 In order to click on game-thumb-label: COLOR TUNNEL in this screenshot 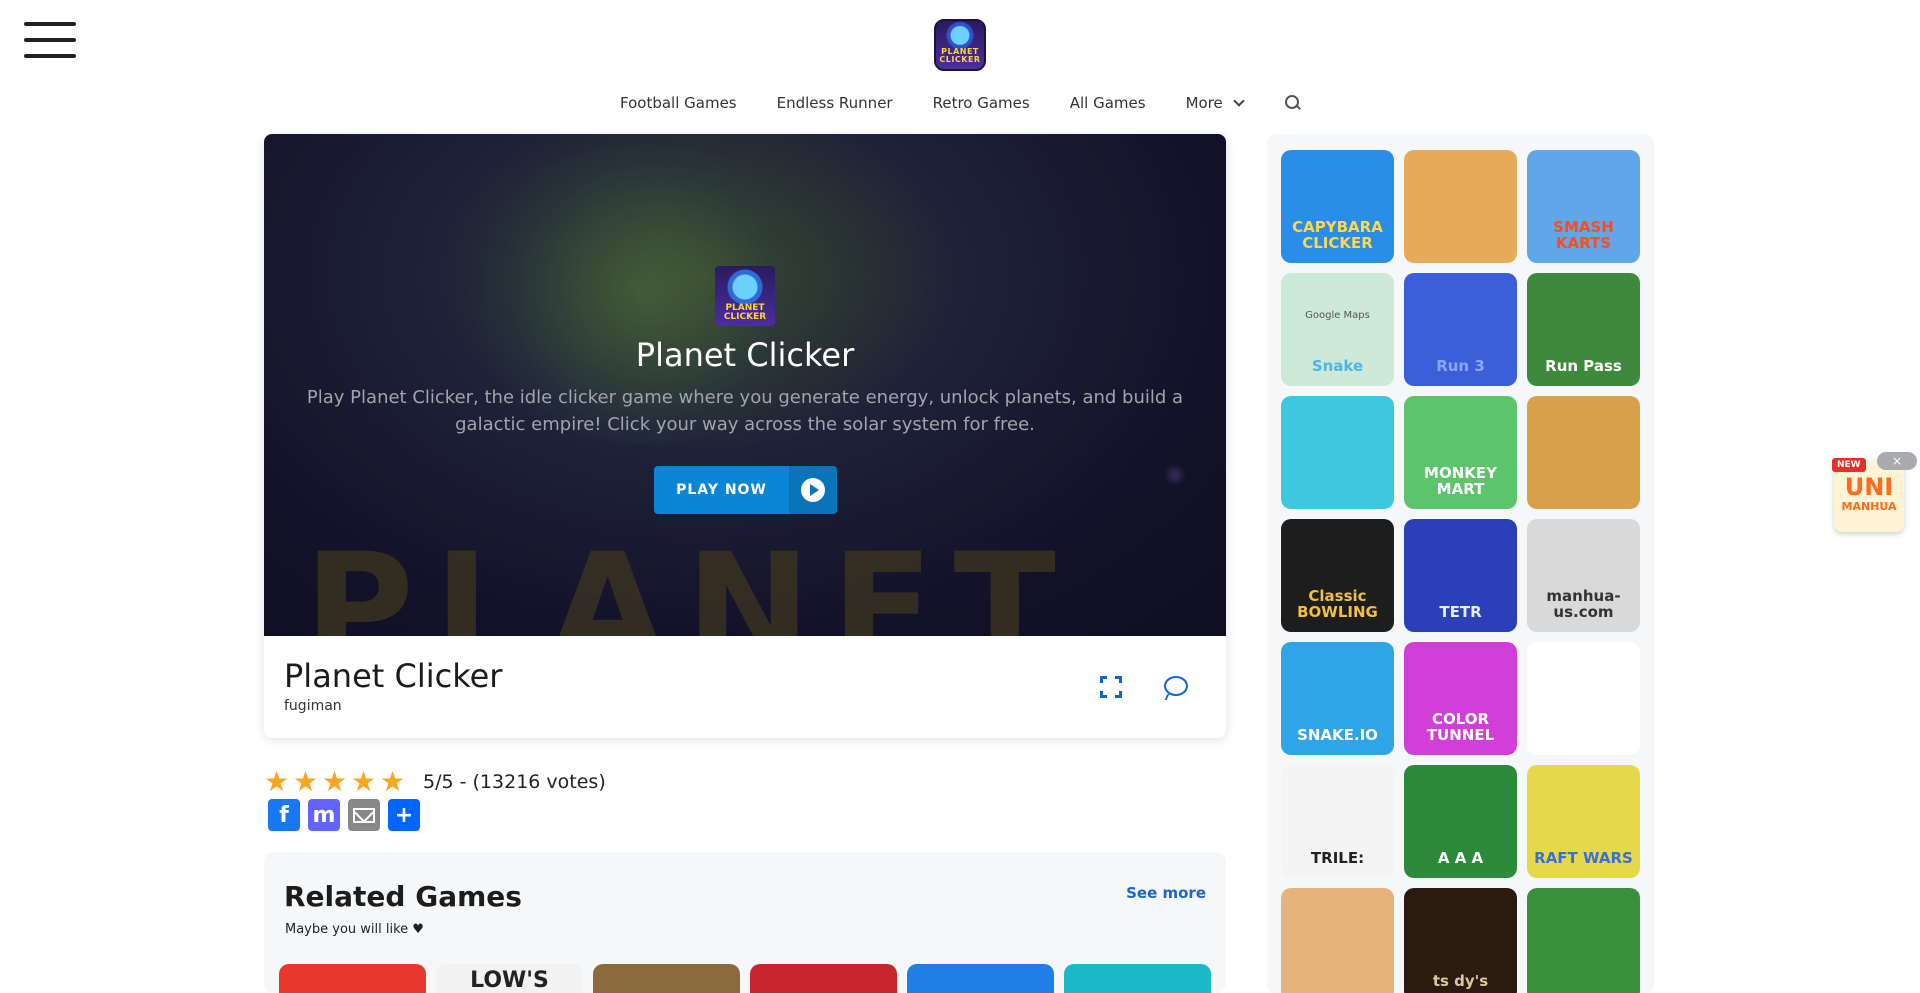, I will do `click(1460, 727)`.